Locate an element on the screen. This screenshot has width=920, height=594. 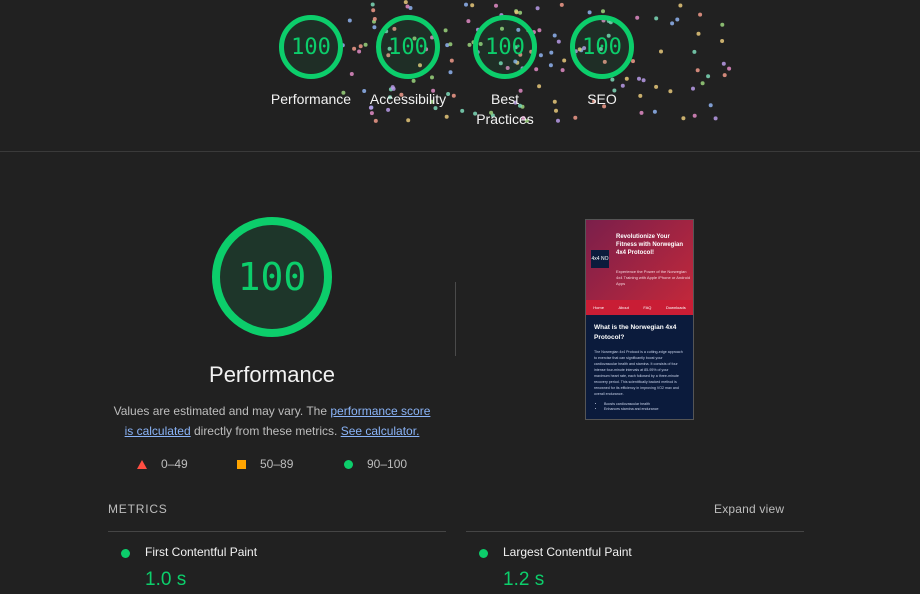
legend-range: 50–89 is located at coordinates (277, 464).